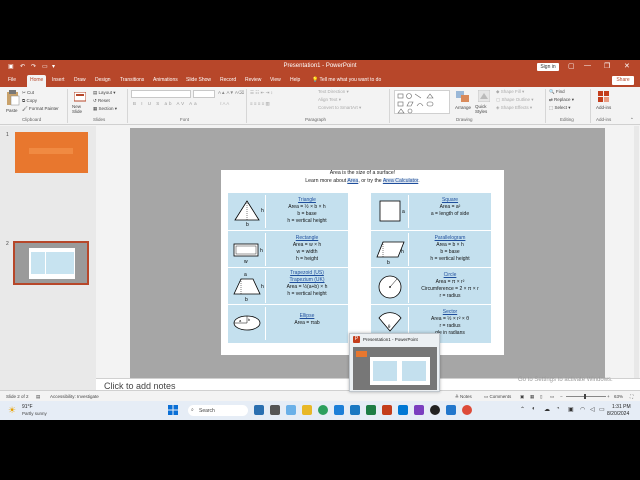 Image resolution: width=640 pixels, height=480 pixels. Describe the element at coordinates (34, 413) in the screenshot. I see `weather-condition: Partly sunny` at that location.